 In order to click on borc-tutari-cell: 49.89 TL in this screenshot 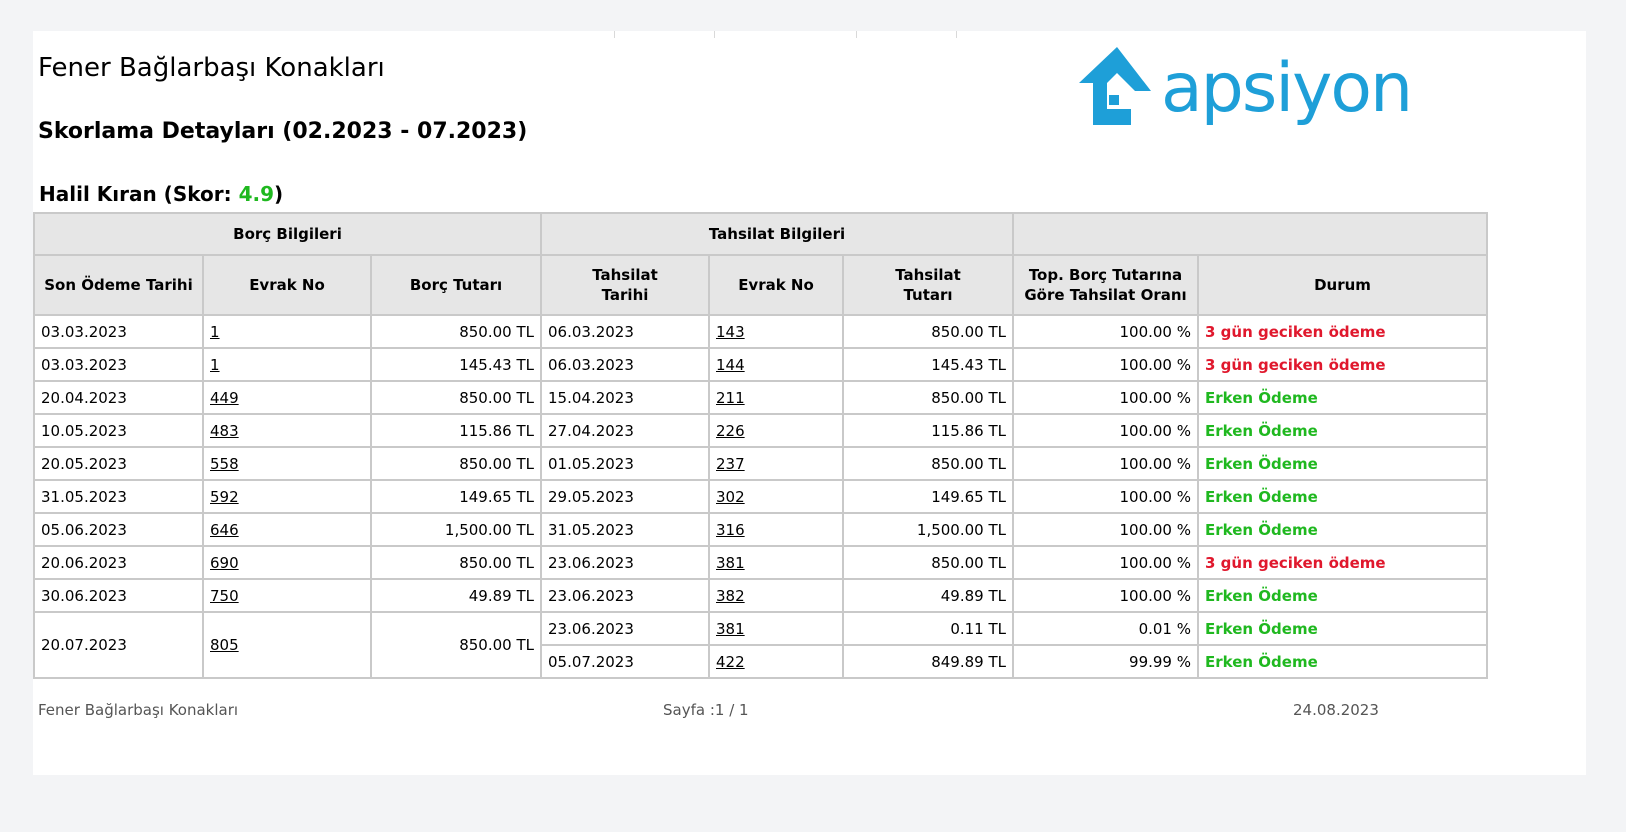, I will do `click(456, 595)`.